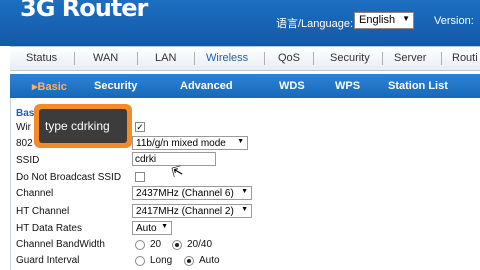 This screenshot has height=270, width=480. What do you see at coordinates (185, 193) in the screenshot?
I see `channel-value: 2437MHz (Channel 6)` at bounding box center [185, 193].